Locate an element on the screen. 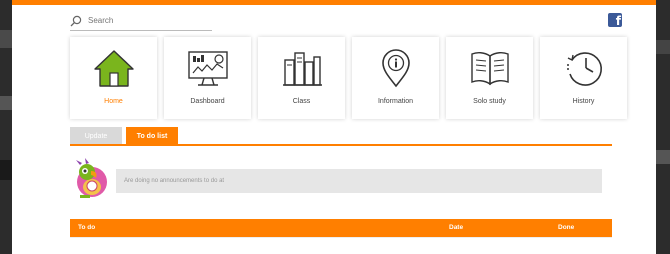 This screenshot has height=254, width=670. background-window-left is located at coordinates (6, 127).